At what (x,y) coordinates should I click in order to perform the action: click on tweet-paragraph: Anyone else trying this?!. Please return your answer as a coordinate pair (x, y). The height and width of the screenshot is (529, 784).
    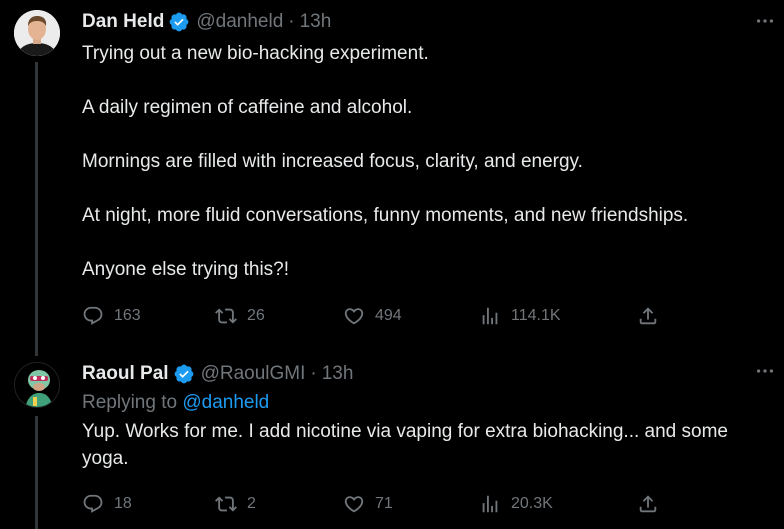
    Looking at the image, I should click on (186, 269).